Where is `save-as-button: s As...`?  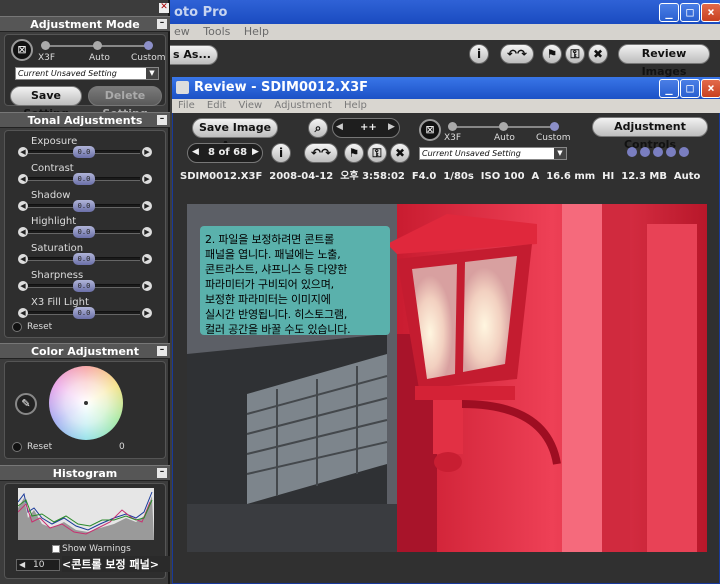 save-as-button: s As... is located at coordinates (192, 55).